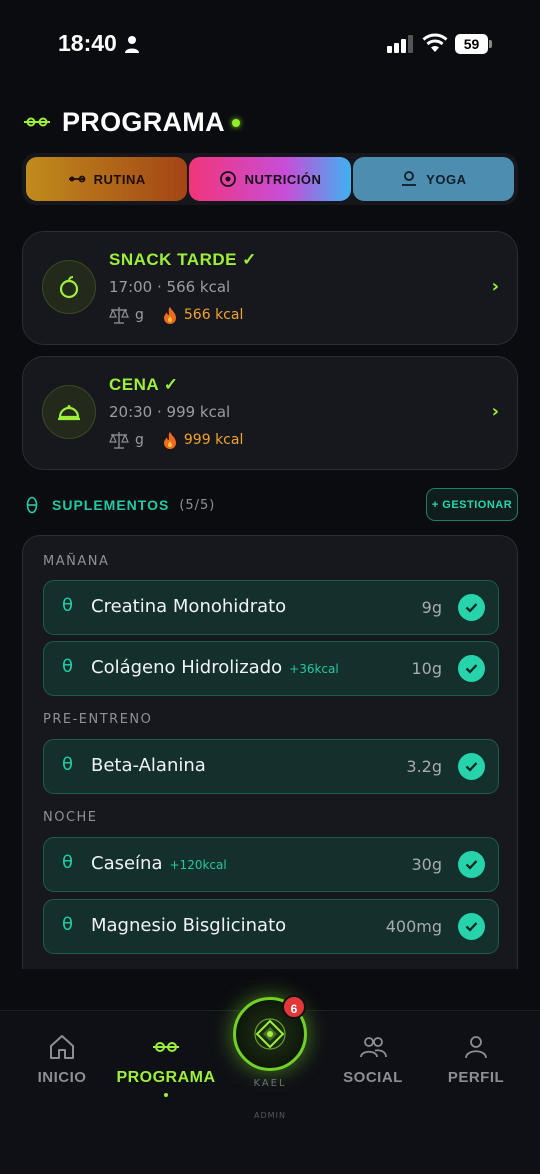 This screenshot has height=1174, width=540. Describe the element at coordinates (32, 505) in the screenshot. I see `pill-icon` at that location.